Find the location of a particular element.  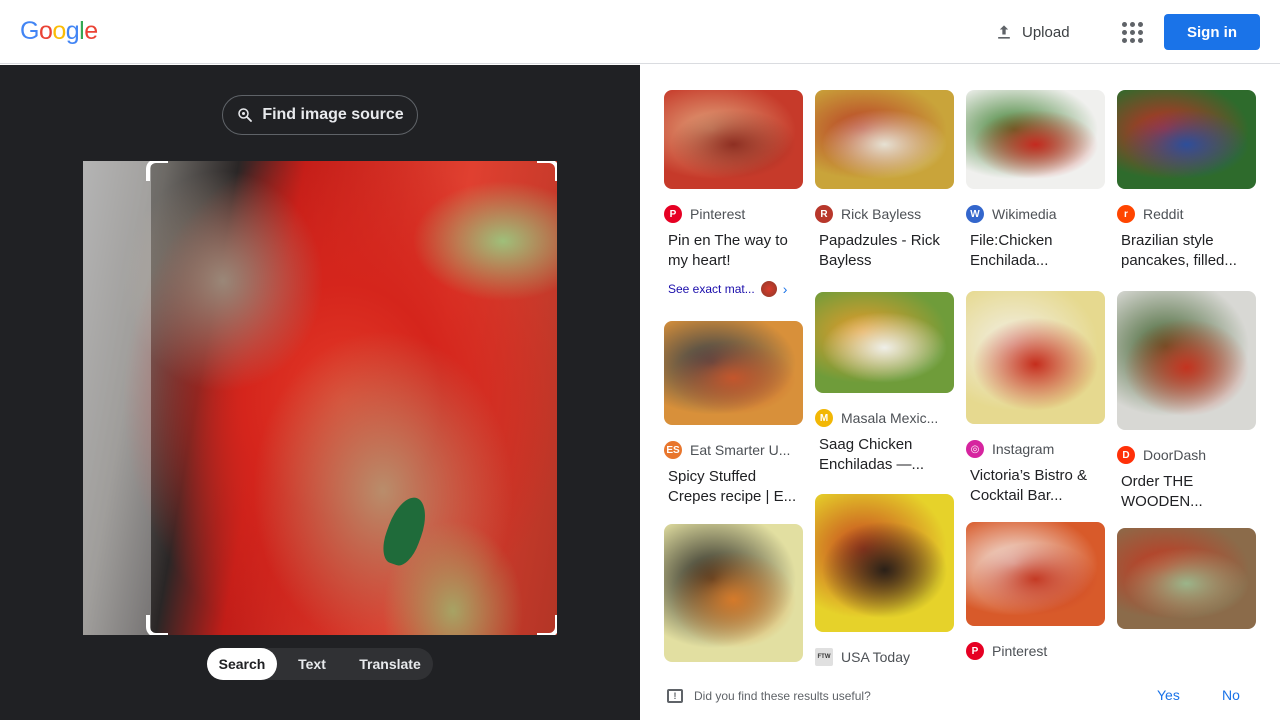

result-source: r Reddit is located at coordinates (1186, 214).